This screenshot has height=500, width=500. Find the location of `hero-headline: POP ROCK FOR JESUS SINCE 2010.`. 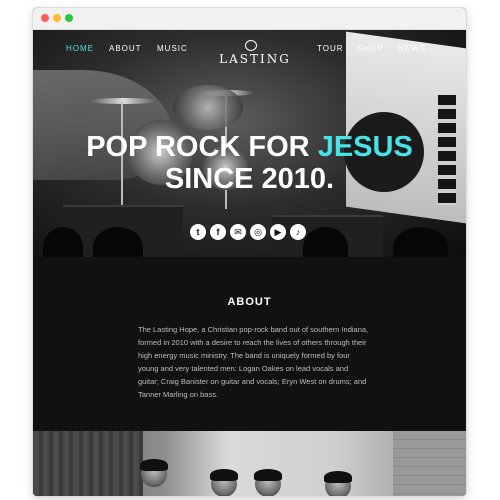

hero-headline: POP ROCK FOR JESUS SINCE 2010. is located at coordinates (249, 163).